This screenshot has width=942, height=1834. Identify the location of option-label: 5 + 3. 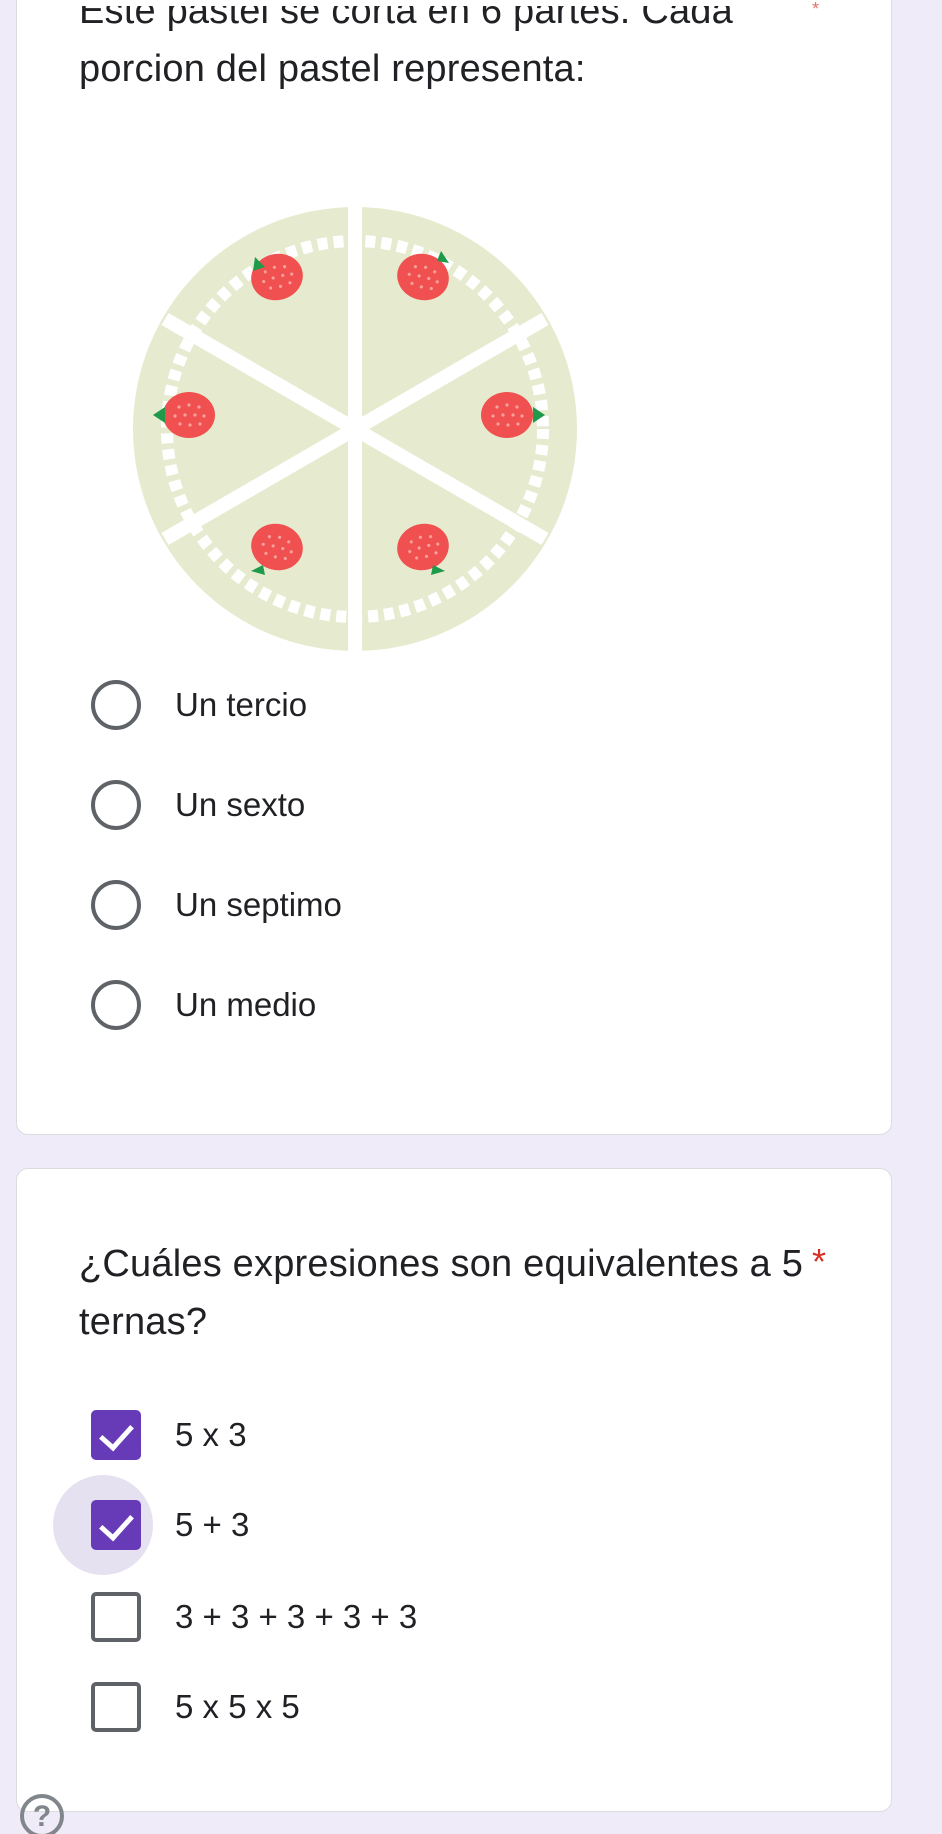
(212, 1524).